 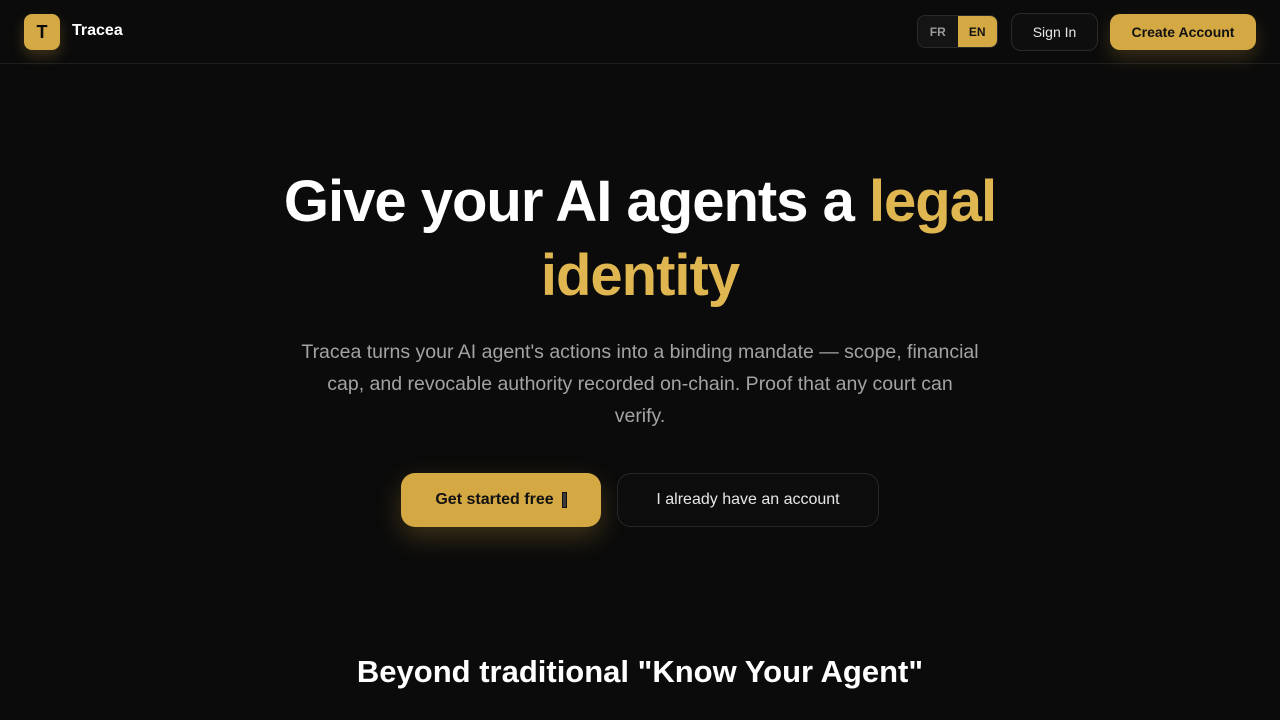 What do you see at coordinates (494, 499) in the screenshot?
I see `get-started-label: Get started free` at bounding box center [494, 499].